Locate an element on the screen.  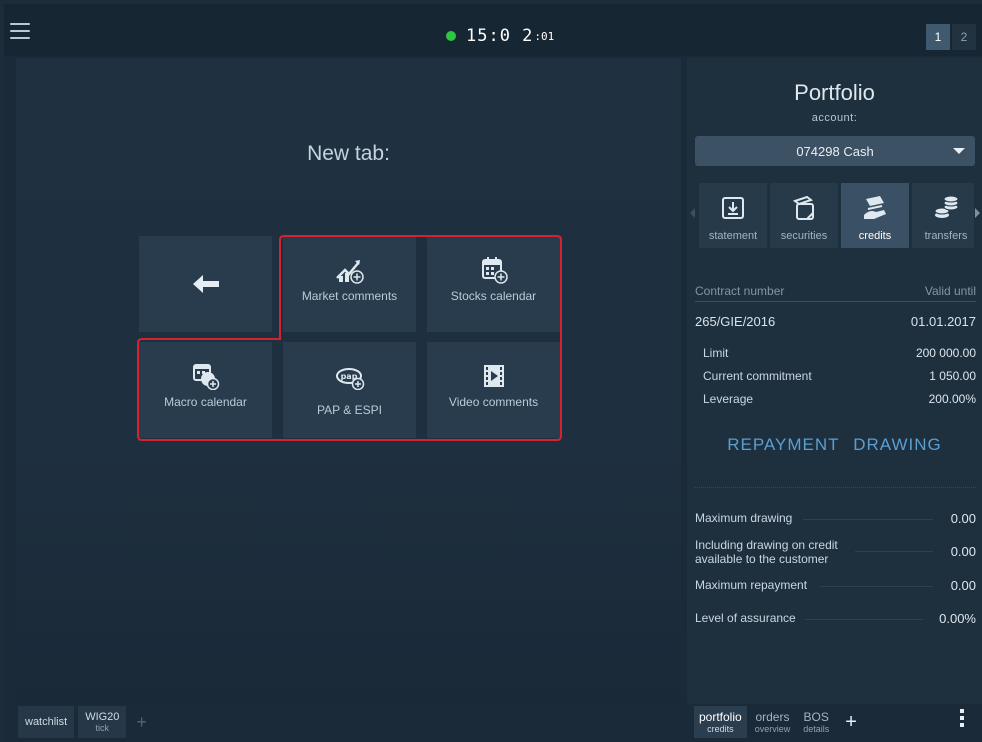
clock-time: 15:0 2 is located at coordinates (500, 36).